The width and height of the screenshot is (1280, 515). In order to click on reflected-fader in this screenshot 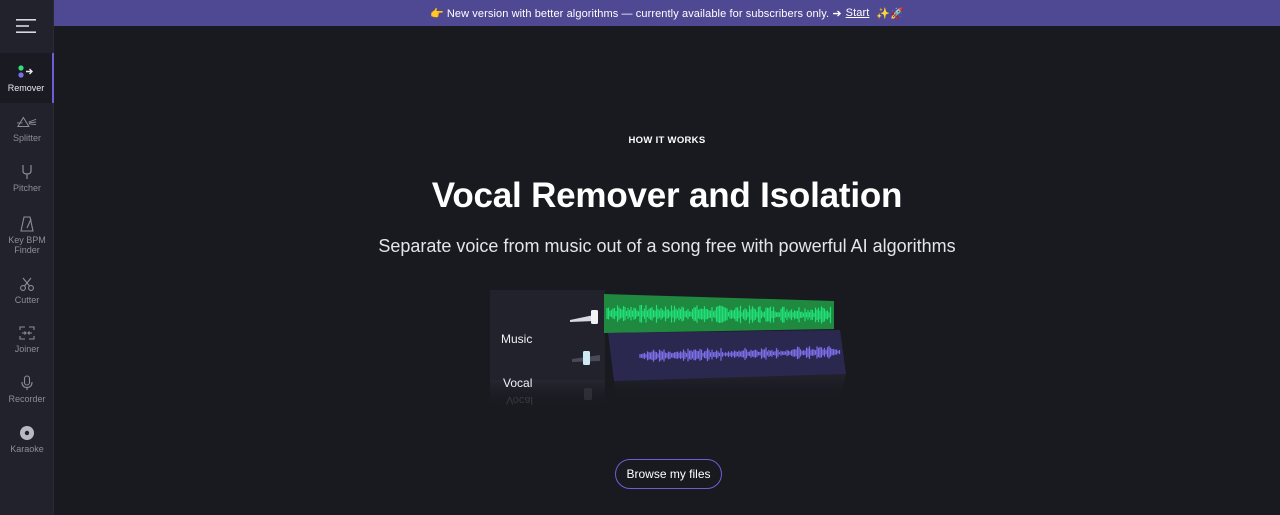, I will do `click(588, 394)`.